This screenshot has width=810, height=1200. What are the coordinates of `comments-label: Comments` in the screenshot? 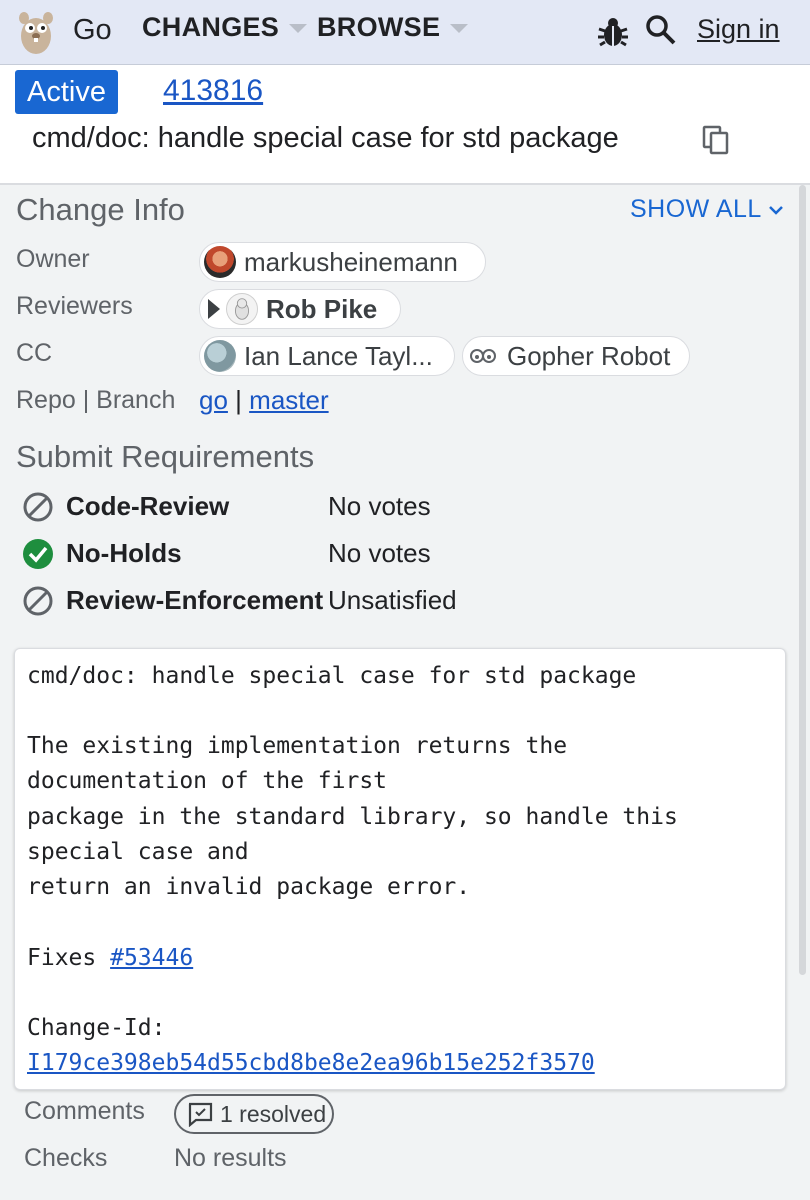 It's located at (84, 1111).